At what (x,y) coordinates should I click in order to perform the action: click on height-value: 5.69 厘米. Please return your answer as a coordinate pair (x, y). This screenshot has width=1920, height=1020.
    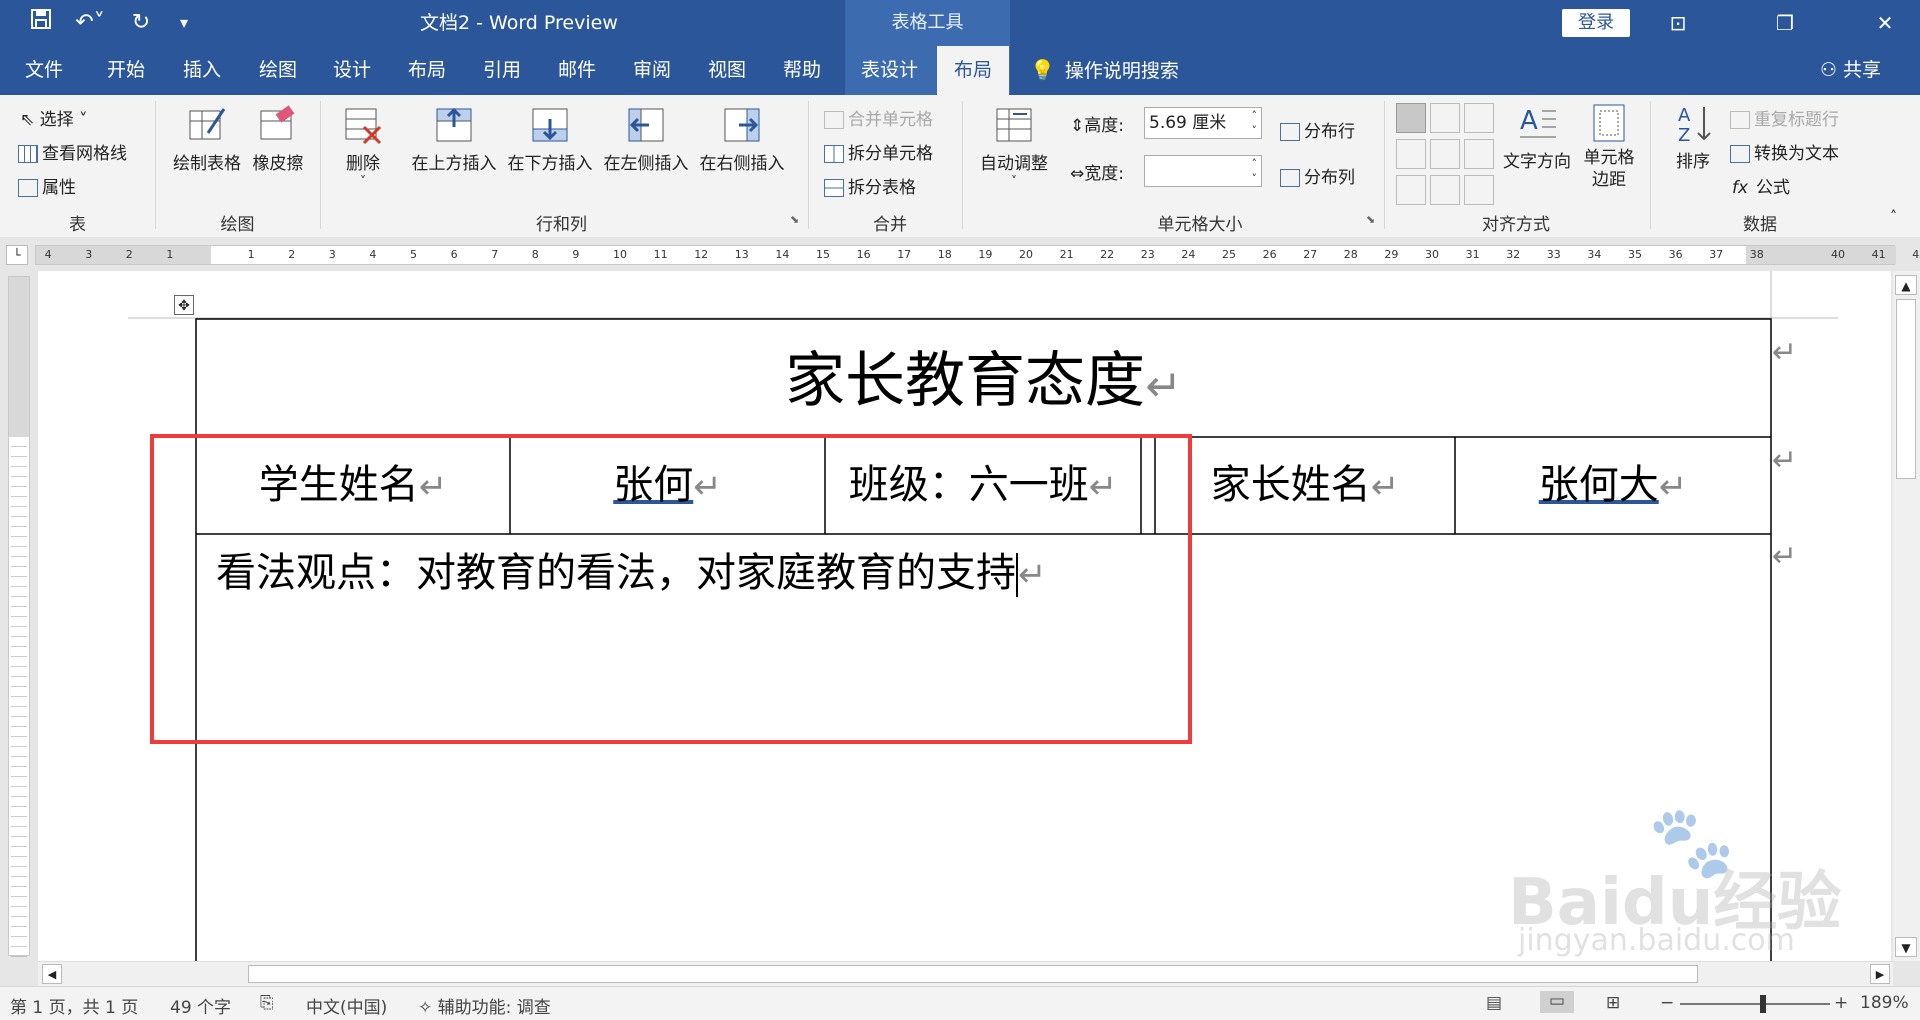
    Looking at the image, I should click on (1188, 123).